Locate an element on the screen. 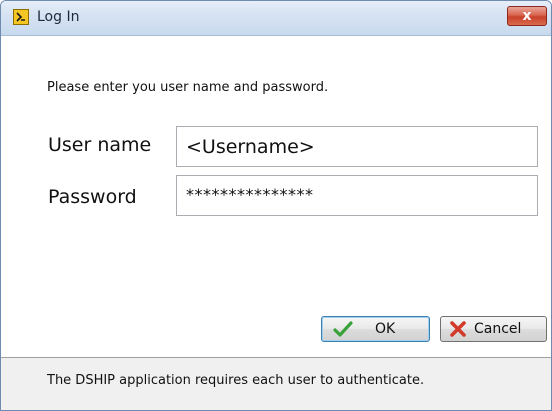  password-label: Password is located at coordinates (92, 197).